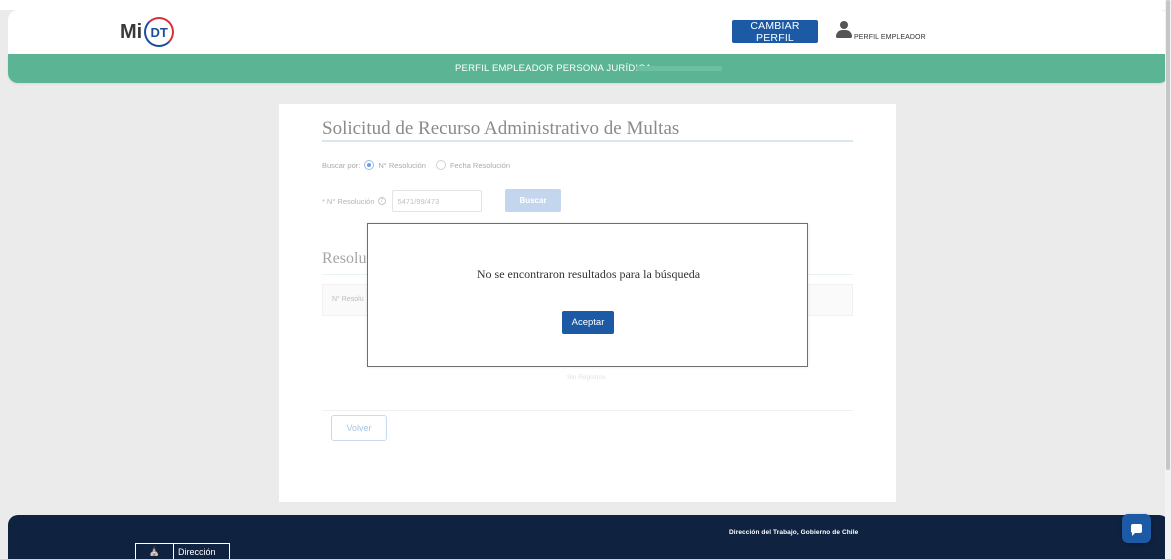  What do you see at coordinates (131, 31) in the screenshot?
I see `logo-text: Mi` at bounding box center [131, 31].